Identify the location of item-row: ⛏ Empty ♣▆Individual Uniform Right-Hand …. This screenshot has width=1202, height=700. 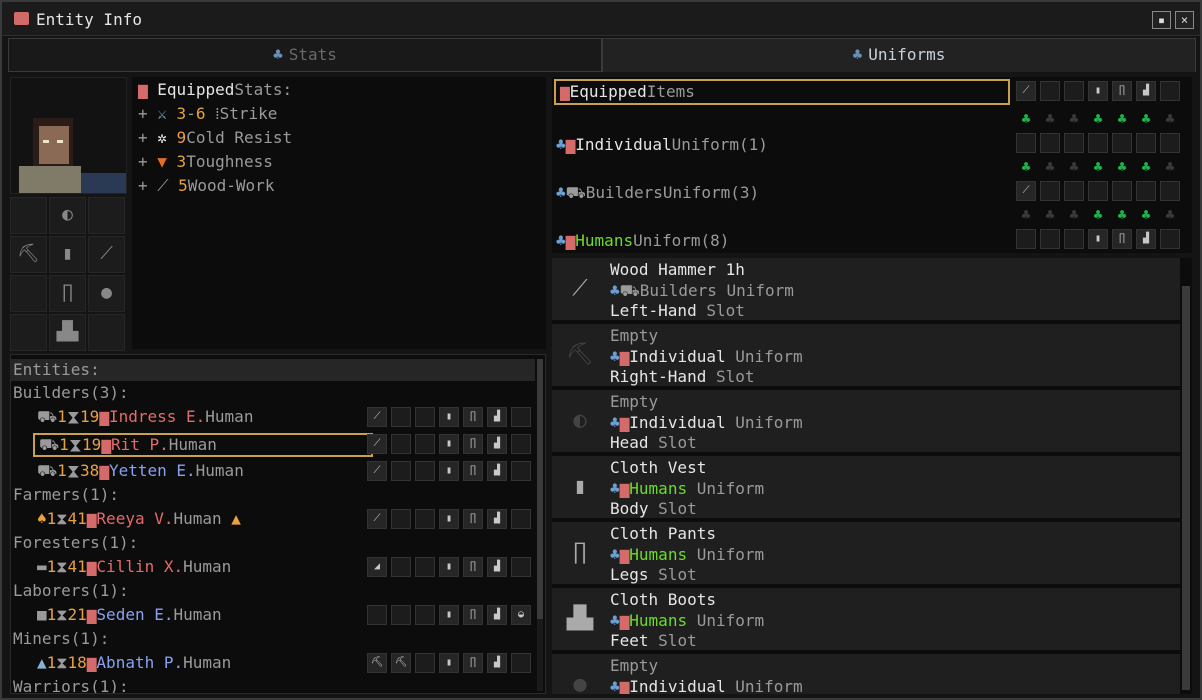
(866, 356).